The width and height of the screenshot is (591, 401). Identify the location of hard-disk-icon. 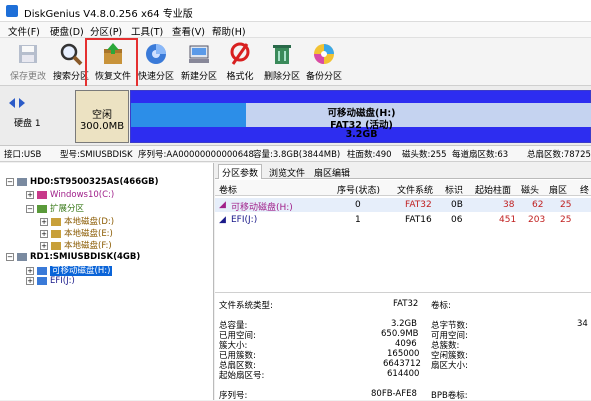
(22, 181).